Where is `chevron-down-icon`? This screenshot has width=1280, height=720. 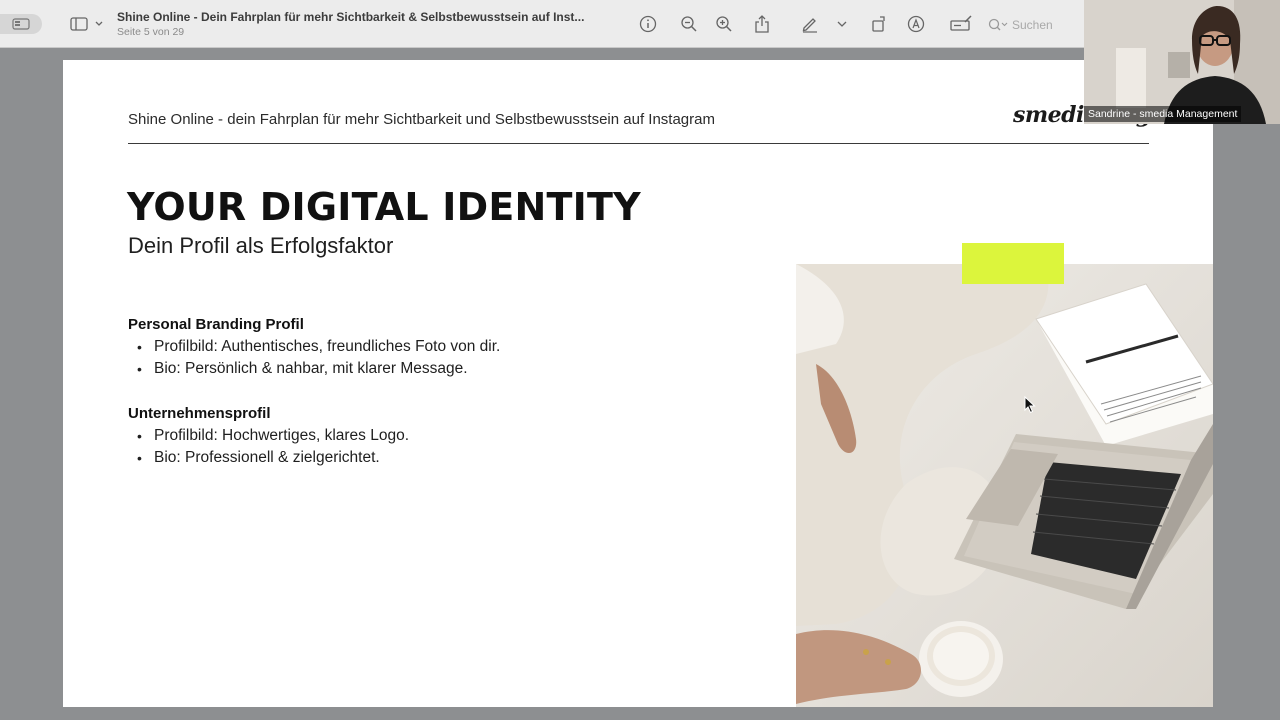 chevron-down-icon is located at coordinates (842, 24).